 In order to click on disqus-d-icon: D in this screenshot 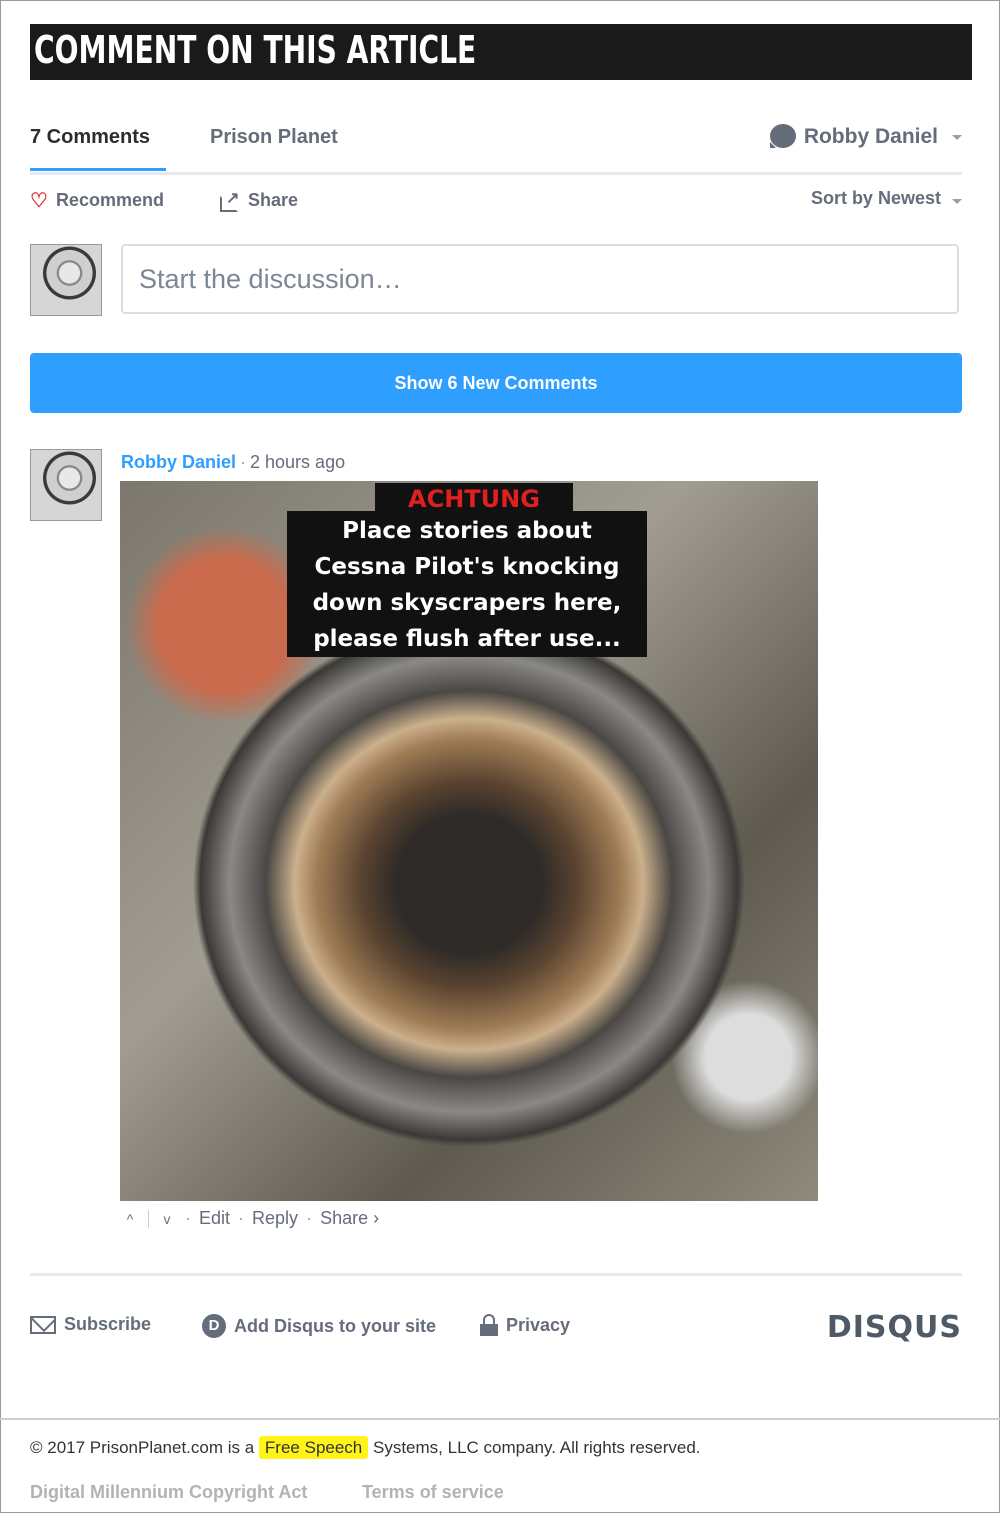, I will do `click(214, 1326)`.